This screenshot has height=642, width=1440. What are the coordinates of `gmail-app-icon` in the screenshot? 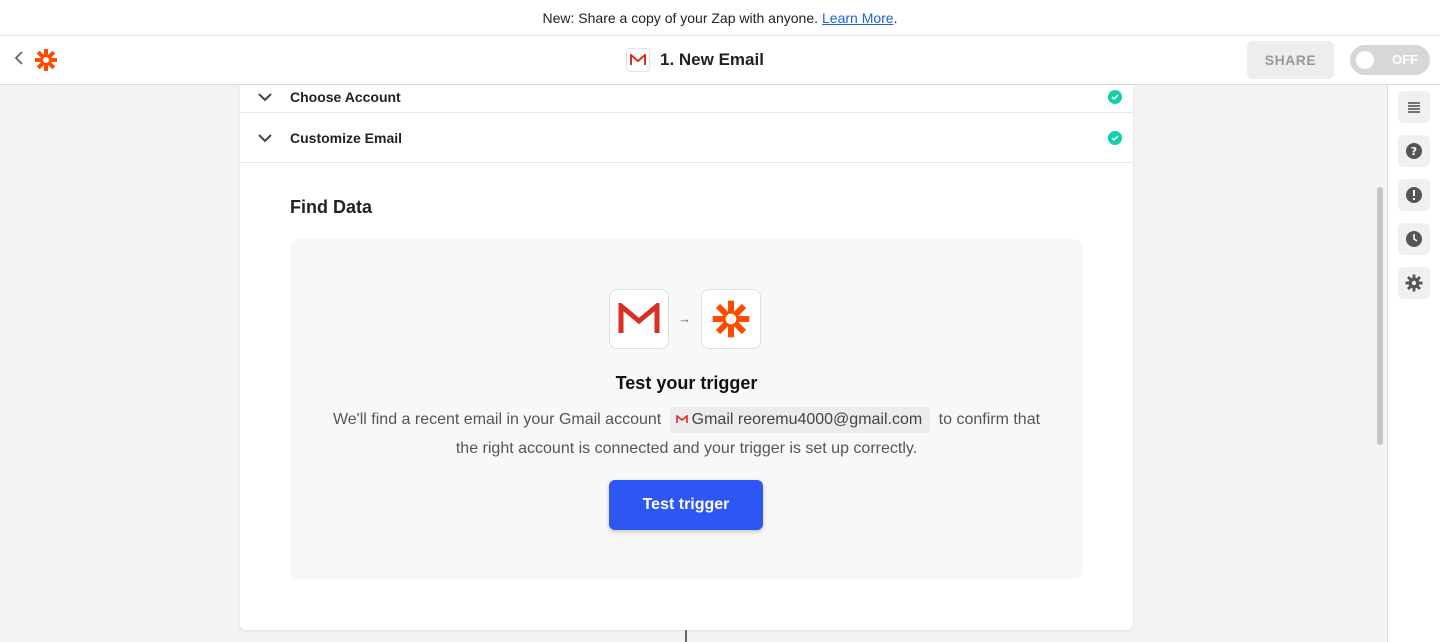 It's located at (639, 319).